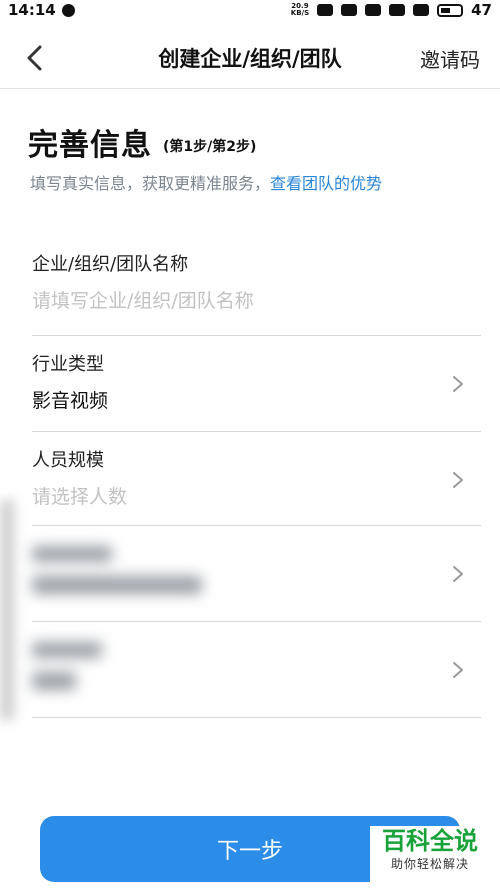  What do you see at coordinates (68, 10) in the screenshot?
I see `notification-icon` at bounding box center [68, 10].